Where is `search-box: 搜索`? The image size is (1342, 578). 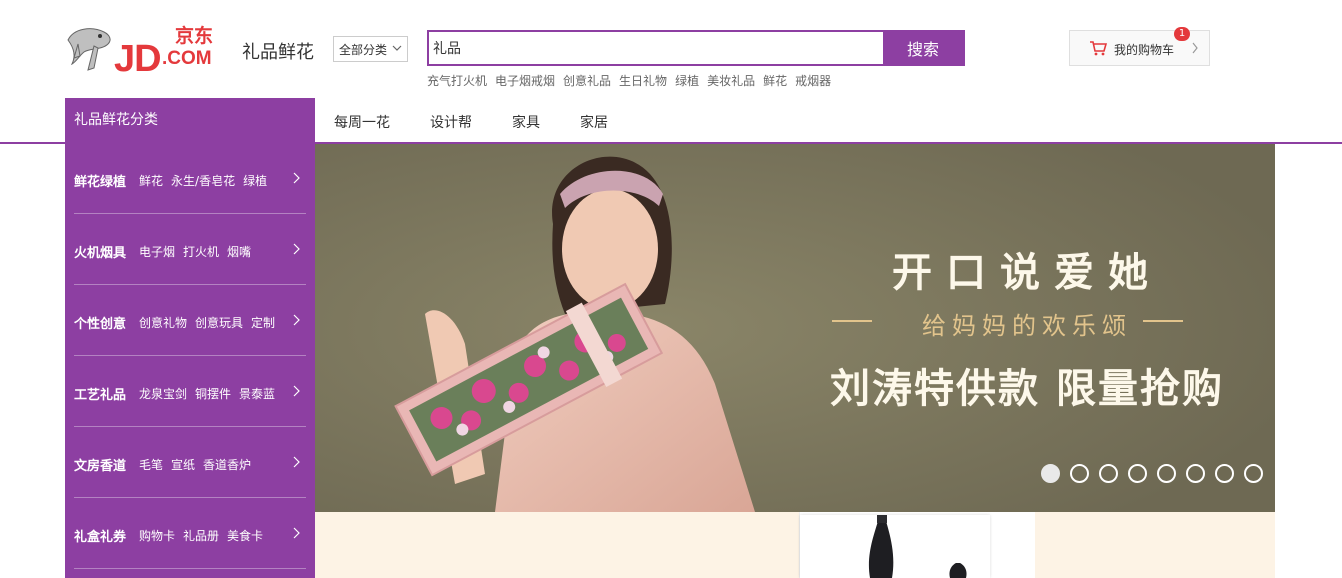
search-box: 搜索 is located at coordinates (696, 48).